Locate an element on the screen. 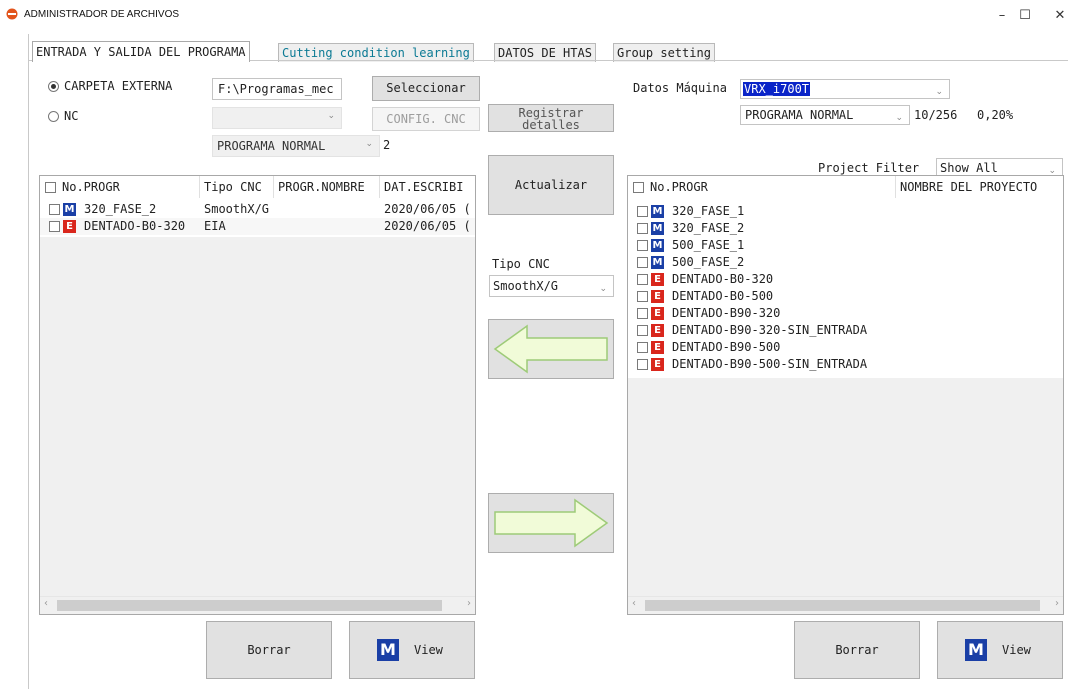 The image size is (1068, 689). source-program-type: PROGRAMA NORMAL is located at coordinates (271, 146).